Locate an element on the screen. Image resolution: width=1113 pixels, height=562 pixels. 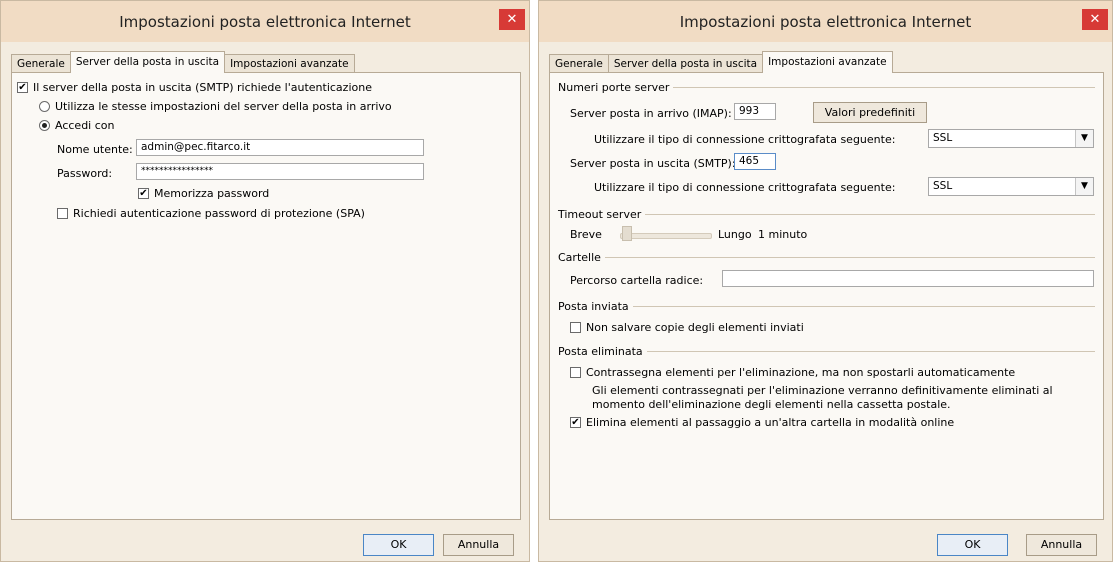
password-label: Password: is located at coordinates (85, 173).